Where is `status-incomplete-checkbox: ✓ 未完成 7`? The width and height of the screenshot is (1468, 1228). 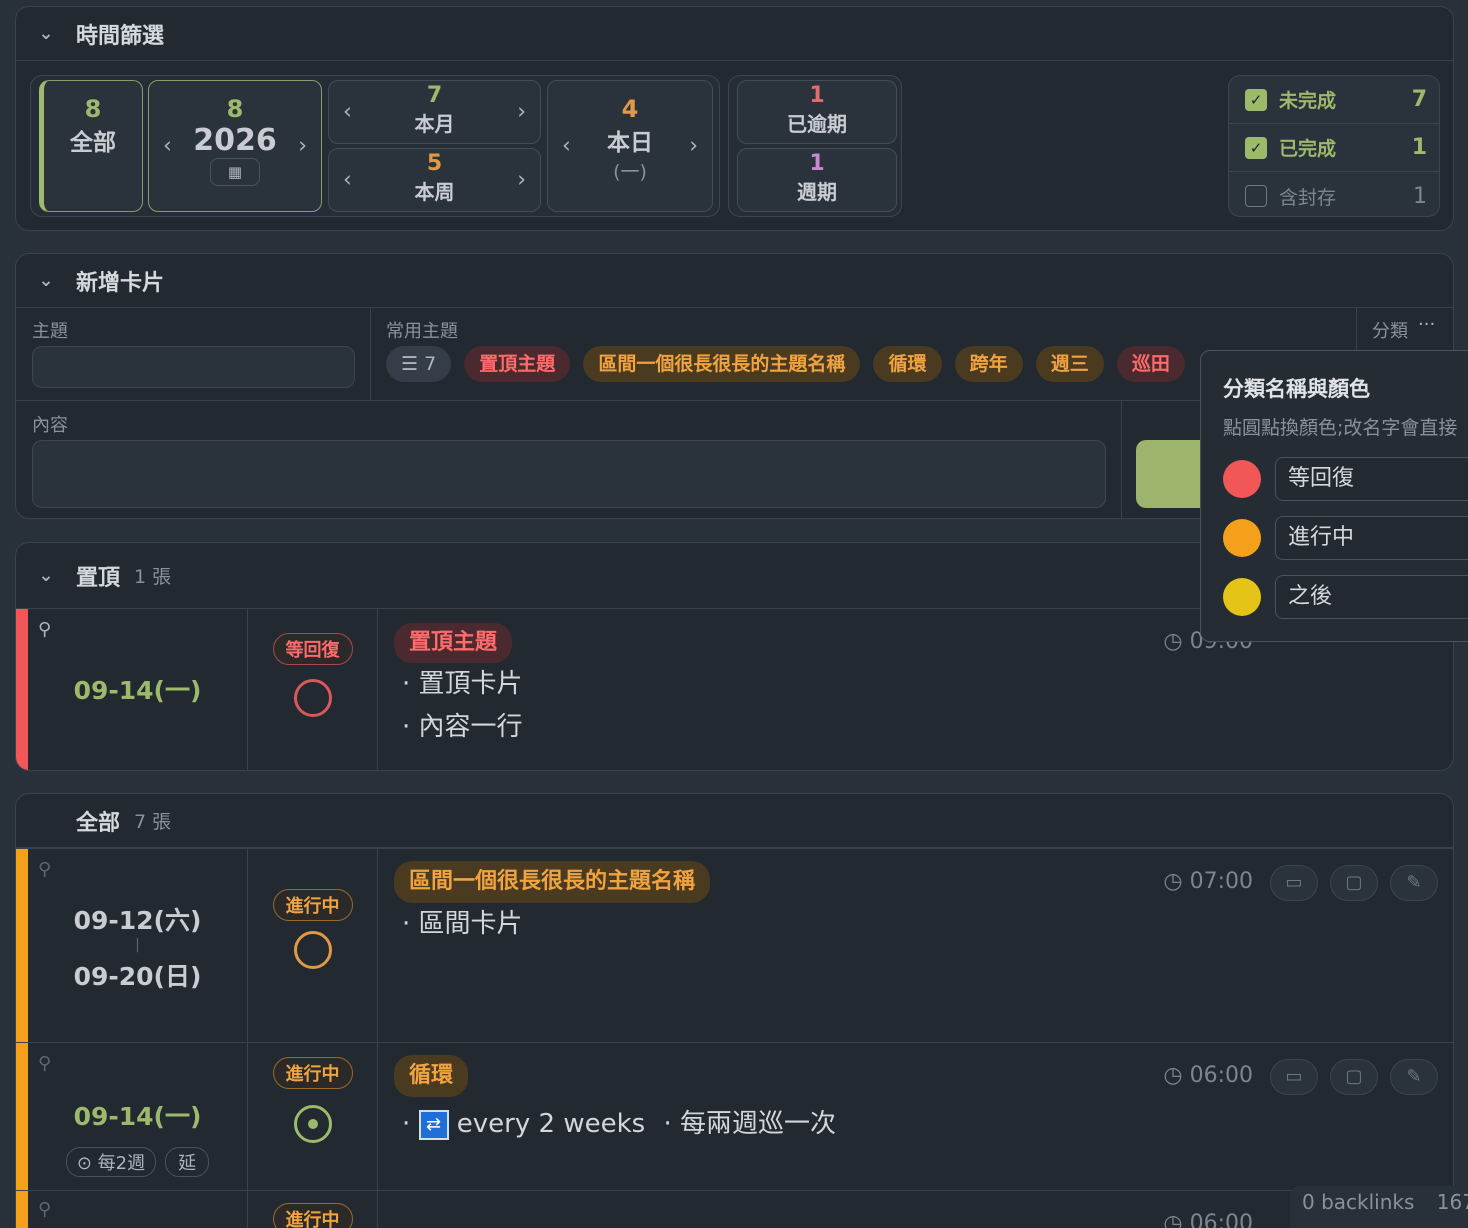 status-incomplete-checkbox: ✓ 未完成 7 is located at coordinates (1334, 100).